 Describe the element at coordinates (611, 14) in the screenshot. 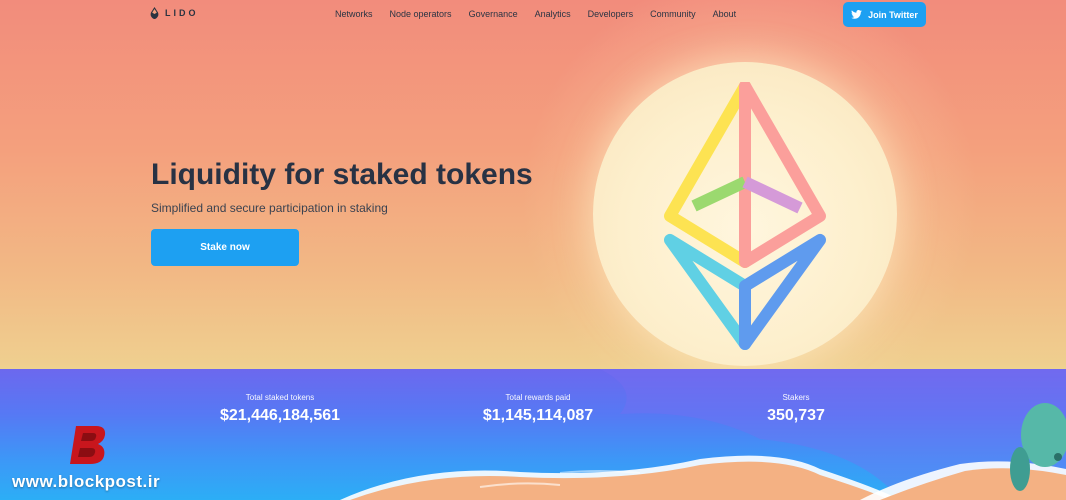

I see `nav-item-developers: Developers` at that location.